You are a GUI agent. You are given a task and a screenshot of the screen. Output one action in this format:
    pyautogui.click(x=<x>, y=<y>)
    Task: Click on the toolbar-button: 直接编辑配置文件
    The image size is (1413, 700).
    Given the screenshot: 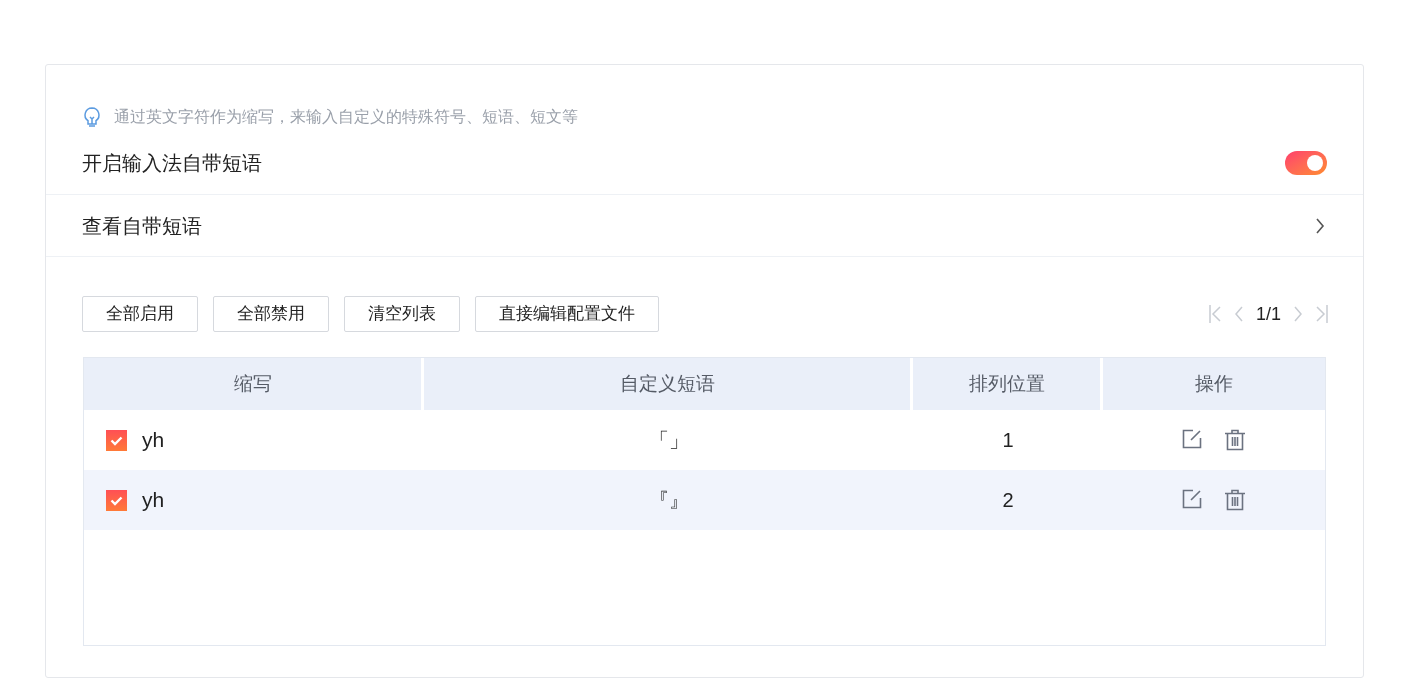 What is the action you would take?
    pyautogui.click(x=567, y=314)
    